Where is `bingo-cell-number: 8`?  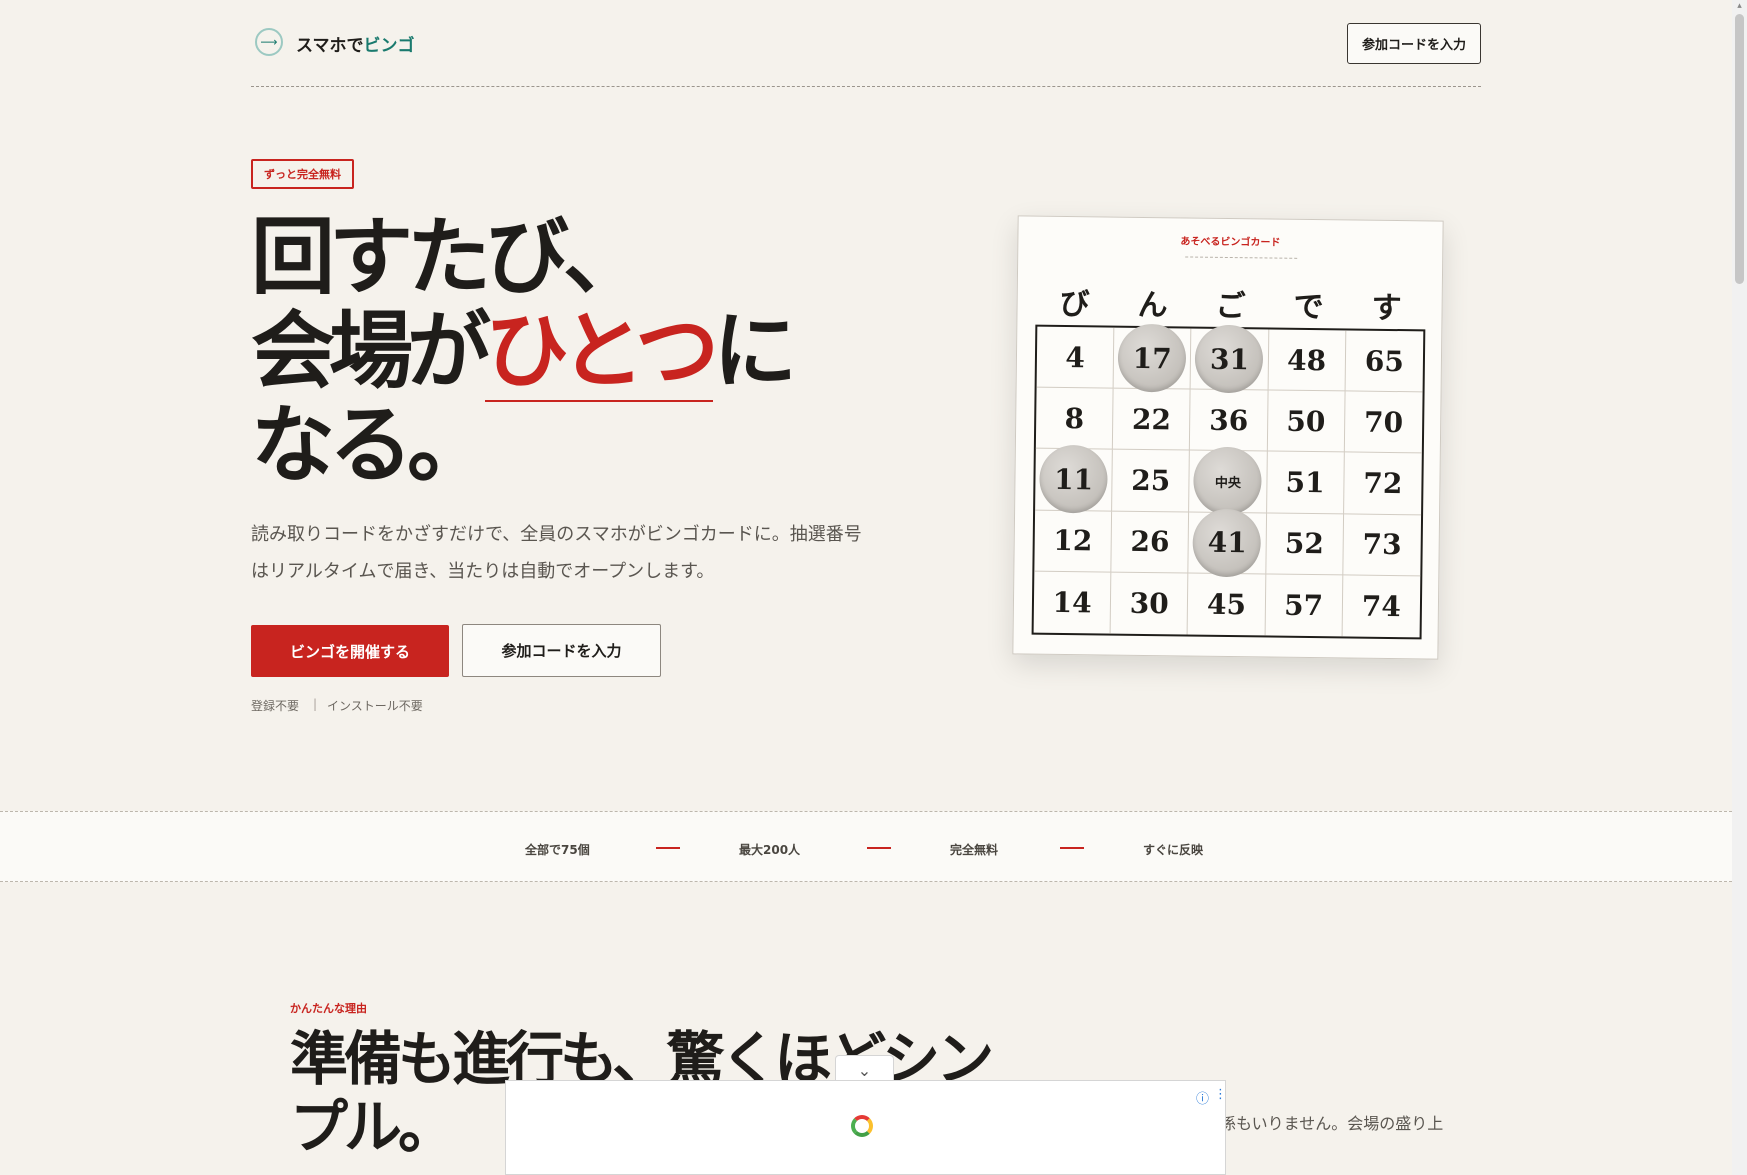 bingo-cell-number: 8 is located at coordinates (1074, 418).